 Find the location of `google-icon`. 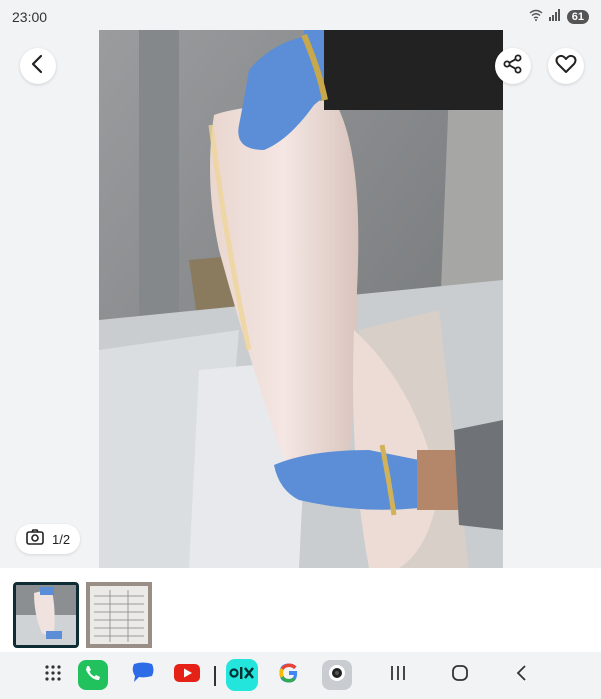

google-icon is located at coordinates (289, 675).